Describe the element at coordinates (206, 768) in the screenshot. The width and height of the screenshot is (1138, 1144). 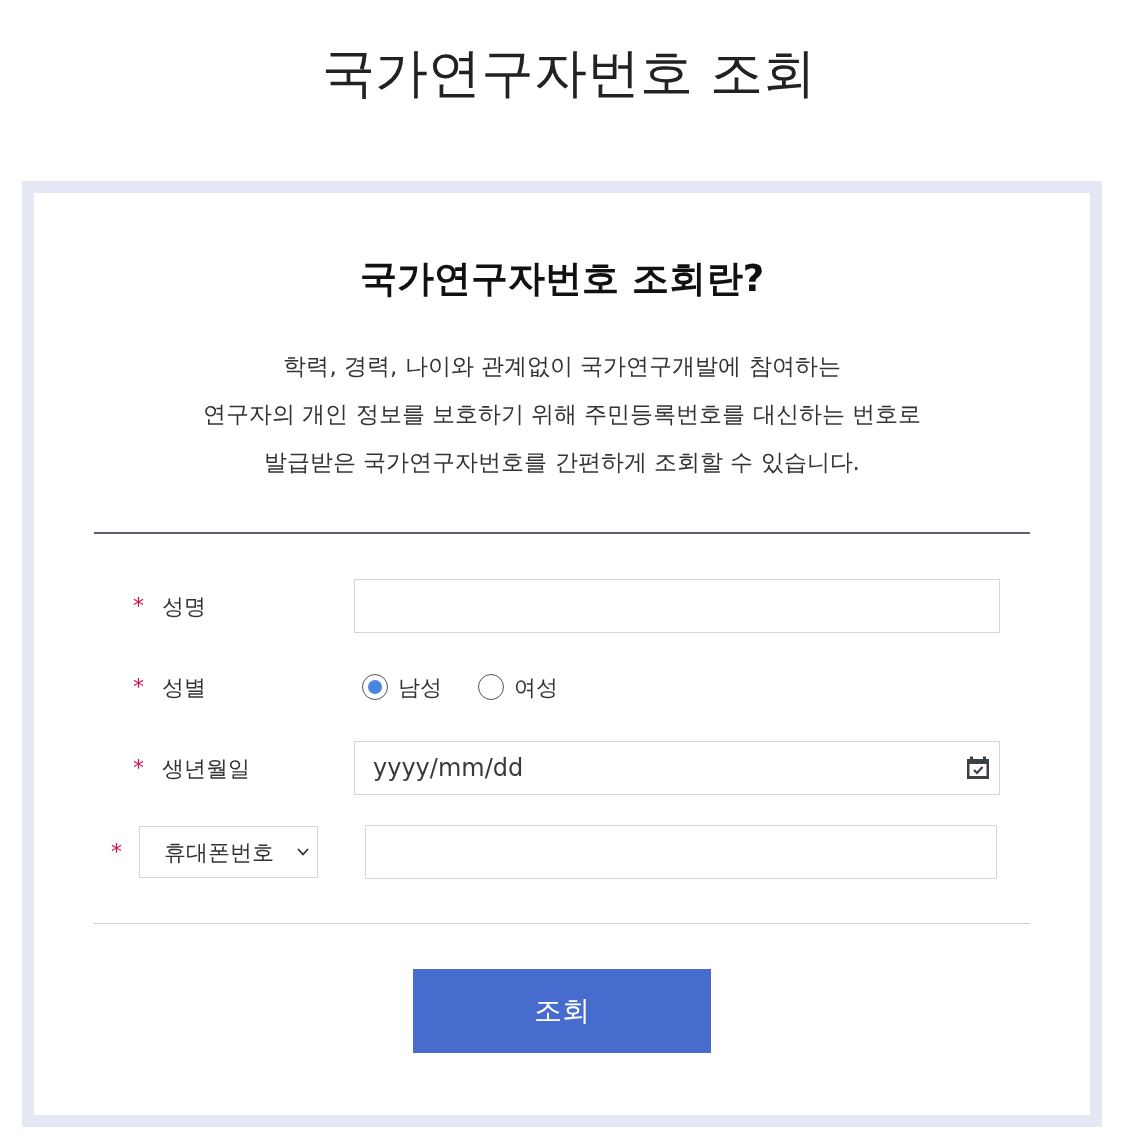
I see `field-label: 생년월일` at that location.